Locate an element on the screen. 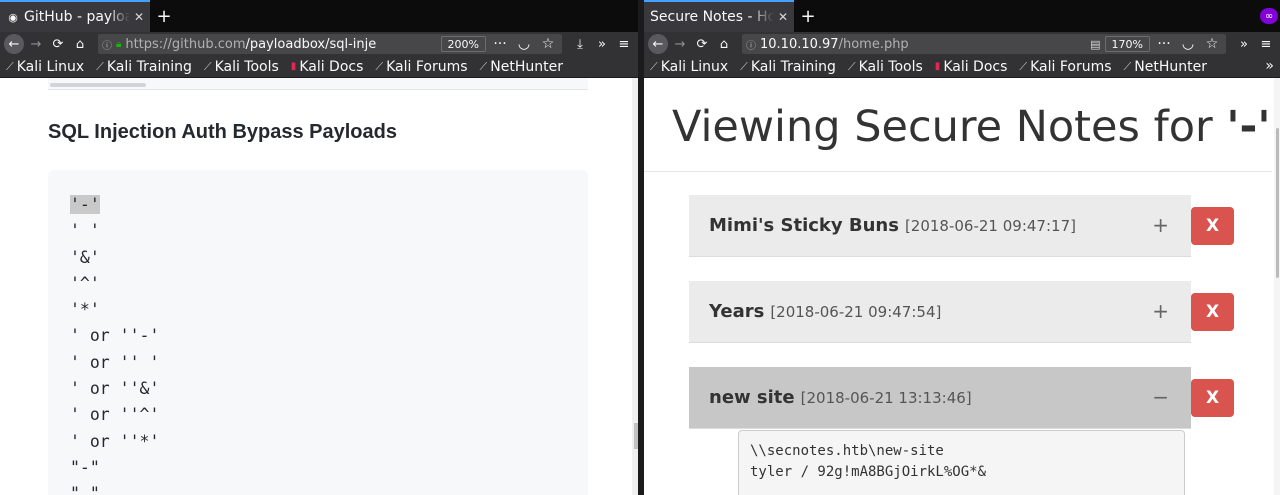  payload-line: ' or ''*' is located at coordinates (115, 441).